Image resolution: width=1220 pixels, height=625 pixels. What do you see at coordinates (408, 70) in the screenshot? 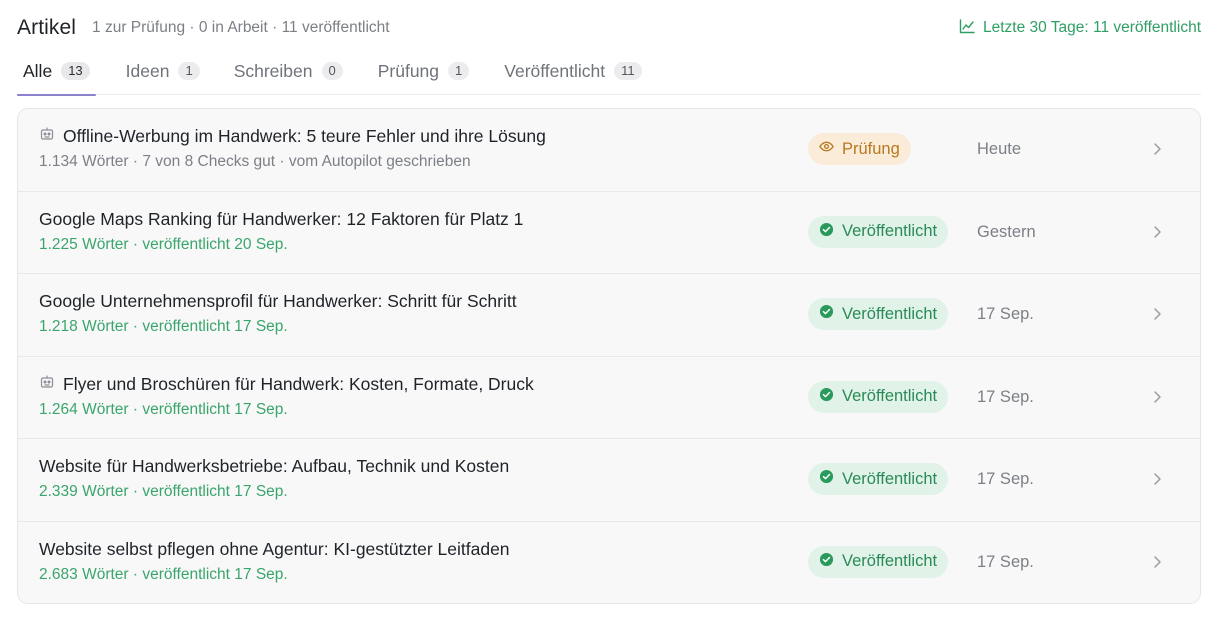
I see `tab-label: Prüfung` at bounding box center [408, 70].